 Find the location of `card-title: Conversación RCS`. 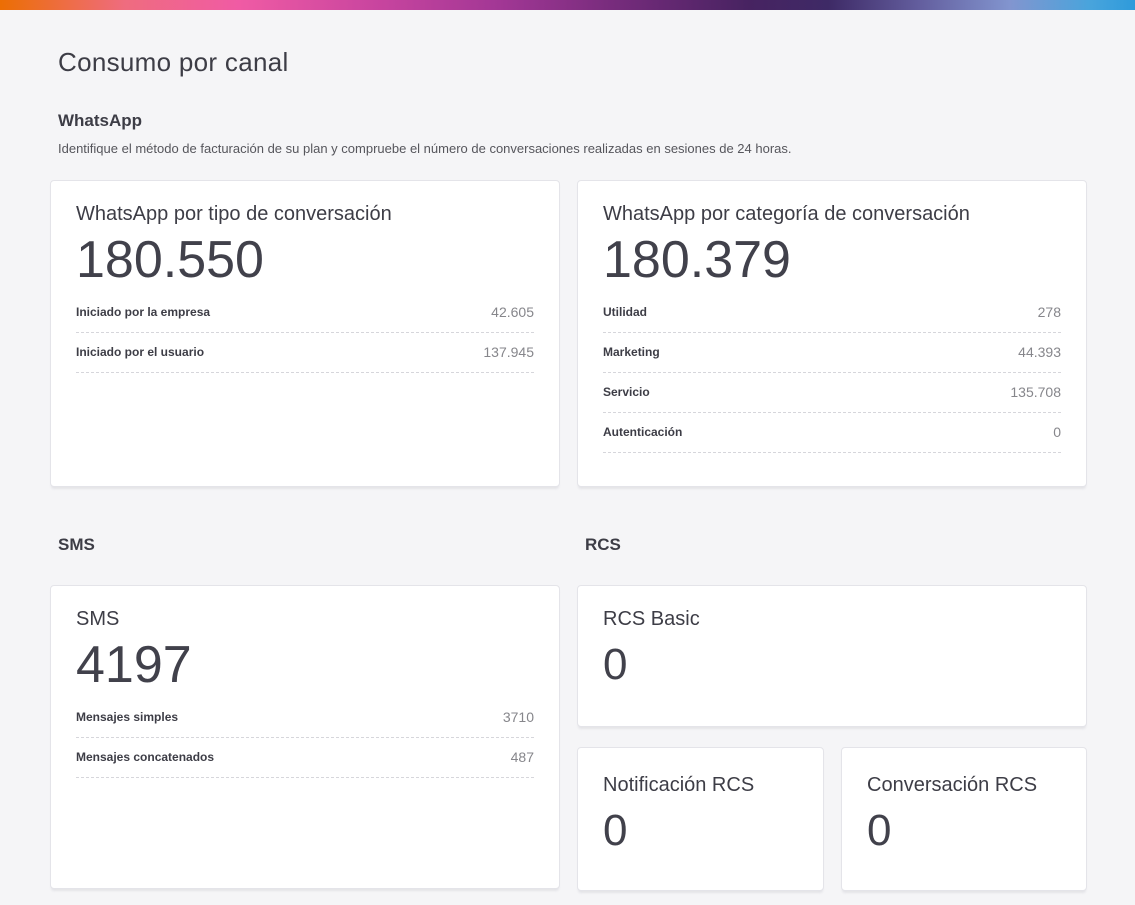

card-title: Conversación RCS is located at coordinates (952, 785).